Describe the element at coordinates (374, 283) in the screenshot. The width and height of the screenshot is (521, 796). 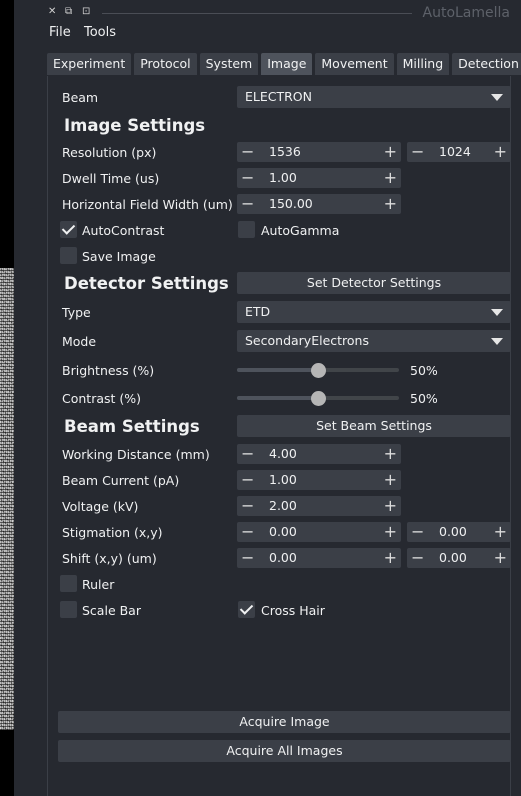
I see `set-detector-settings-button: Set Detector Settings` at that location.